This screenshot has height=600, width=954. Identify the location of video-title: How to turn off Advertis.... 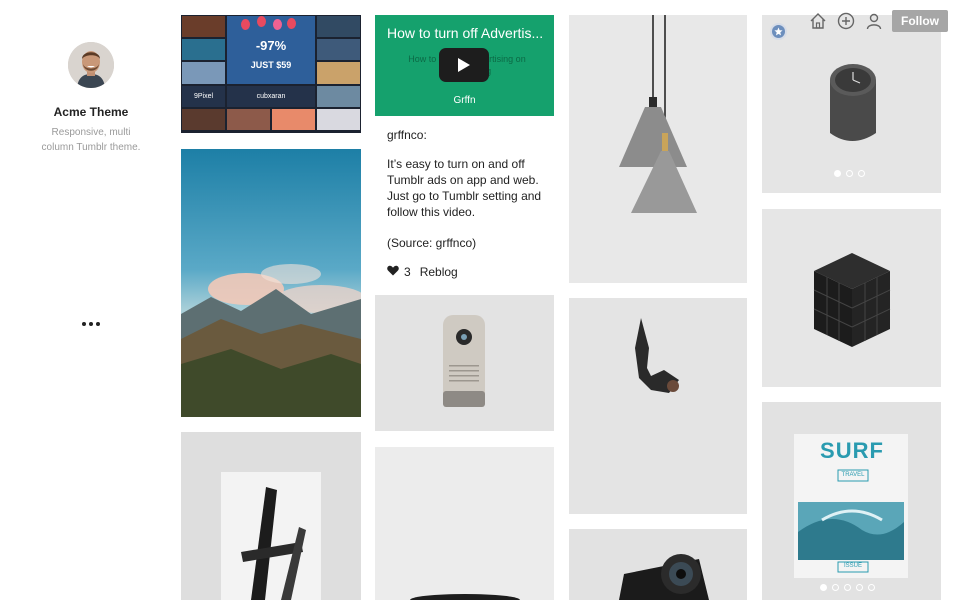
(467, 33).